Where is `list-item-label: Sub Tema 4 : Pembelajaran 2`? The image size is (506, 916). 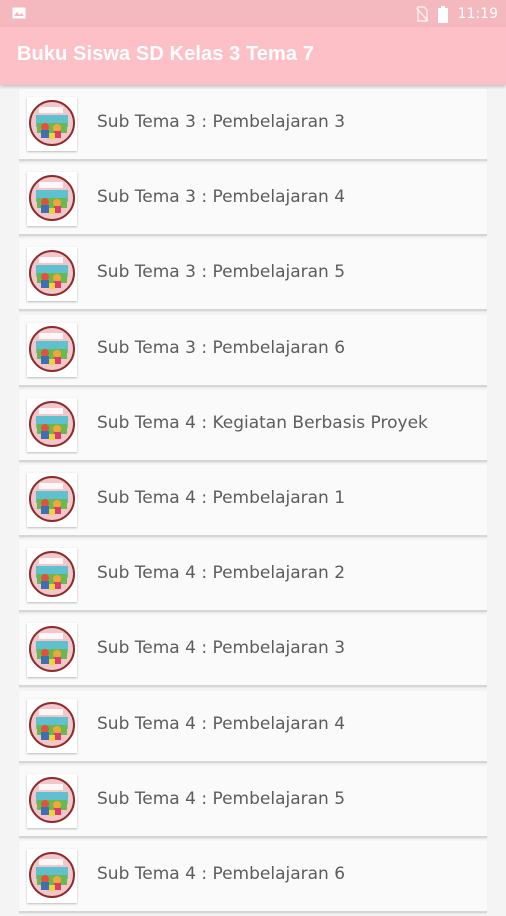
list-item-label: Sub Tema 4 : Pembelajaran 2 is located at coordinates (221, 573).